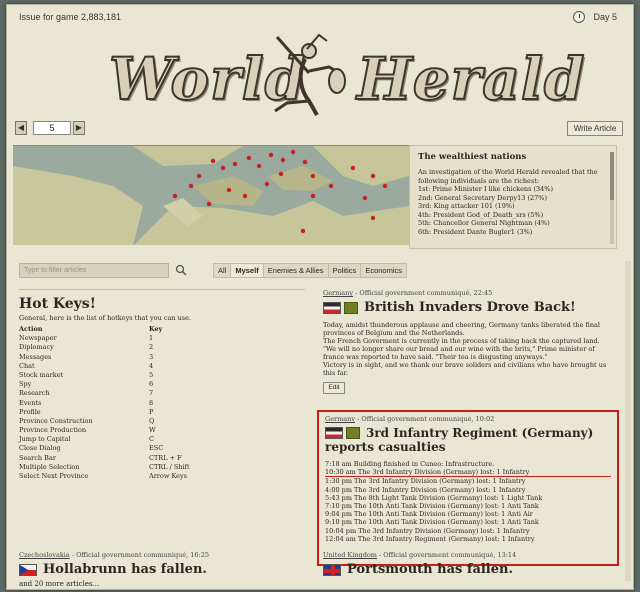  I want to click on hotkey-row: Spy 6, so click(162, 384).